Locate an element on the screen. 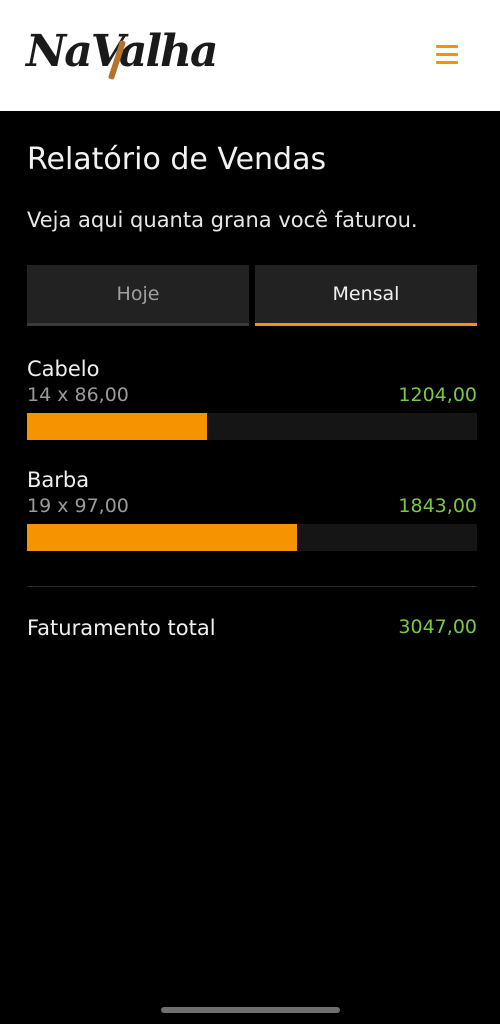  item-value: 1204,00 is located at coordinates (437, 395).